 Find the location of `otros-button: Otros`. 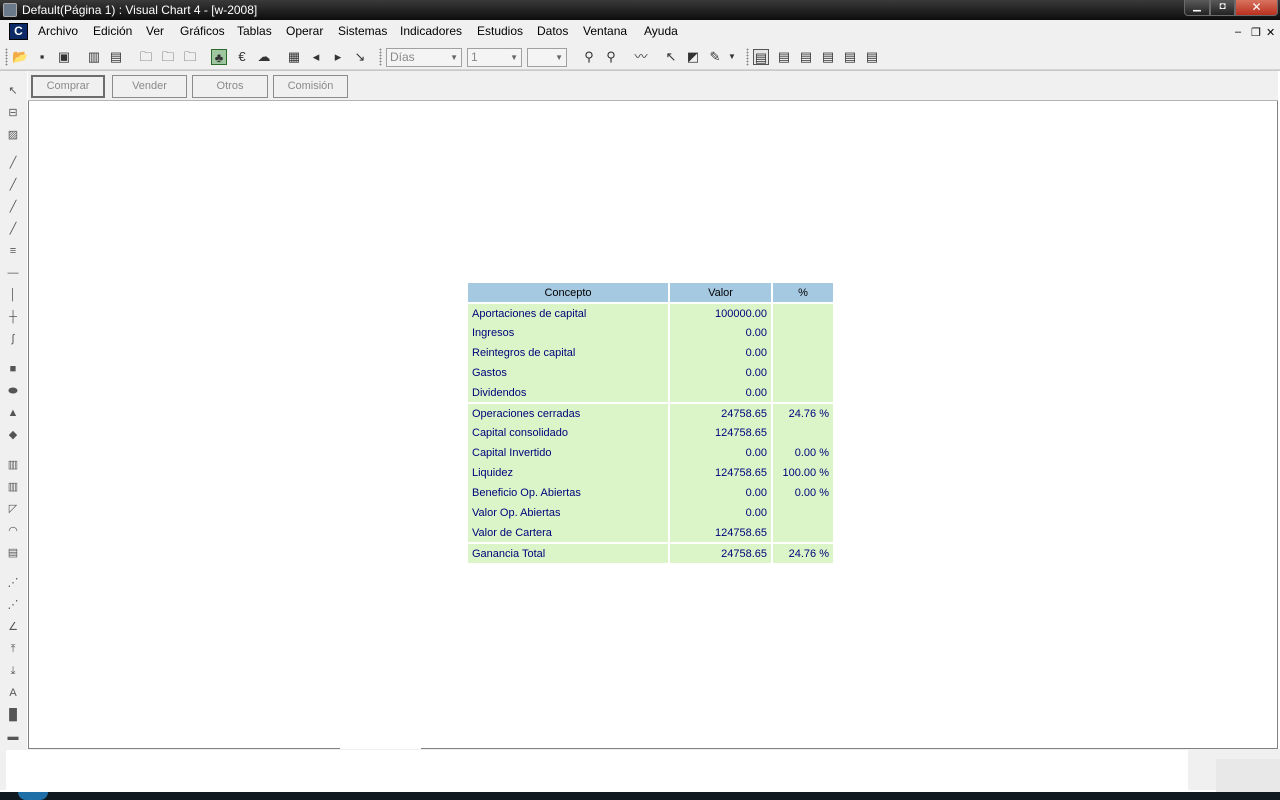

otros-button: Otros is located at coordinates (230, 86).